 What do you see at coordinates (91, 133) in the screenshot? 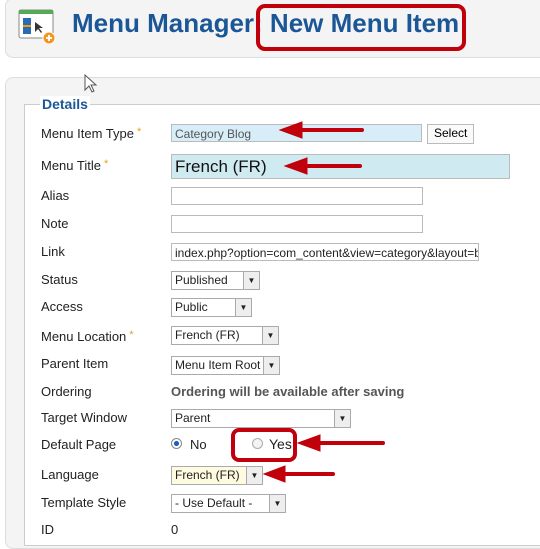
I see `menu-item-type-label: Menu Item Type *` at bounding box center [91, 133].